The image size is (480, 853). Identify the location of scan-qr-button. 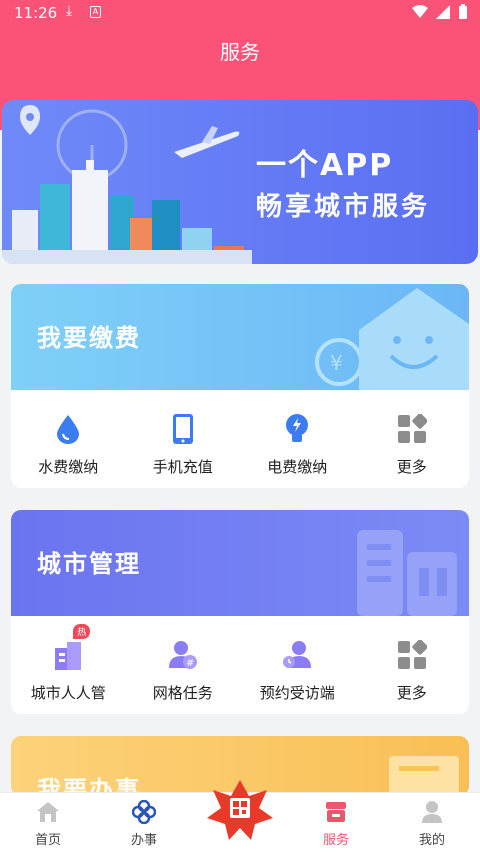
(240, 810).